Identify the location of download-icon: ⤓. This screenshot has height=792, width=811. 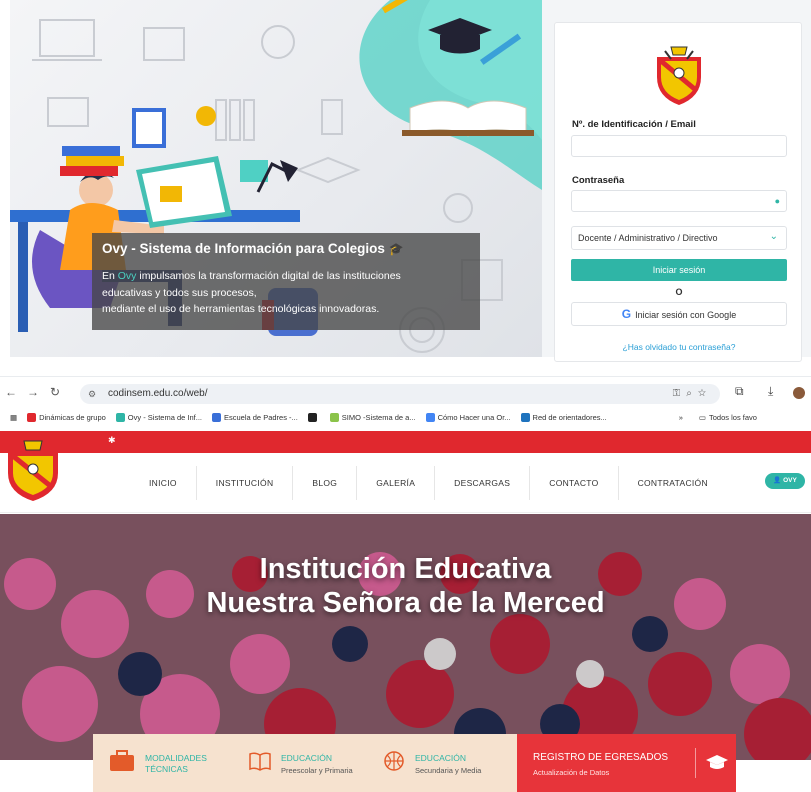
(770, 391).